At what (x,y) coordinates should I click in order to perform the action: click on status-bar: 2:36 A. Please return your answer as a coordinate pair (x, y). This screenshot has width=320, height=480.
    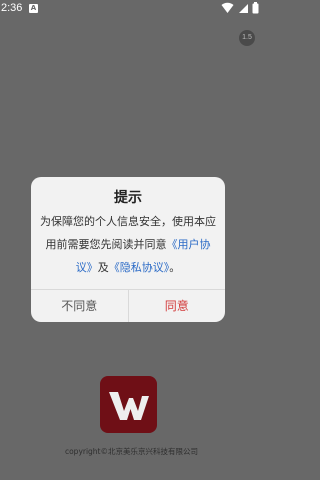
    Looking at the image, I should click on (131, 9).